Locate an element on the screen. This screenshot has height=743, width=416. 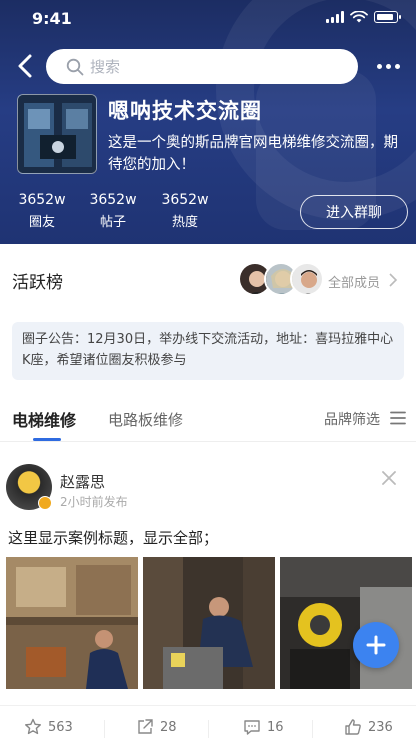
star-icon is located at coordinates (33, 726).